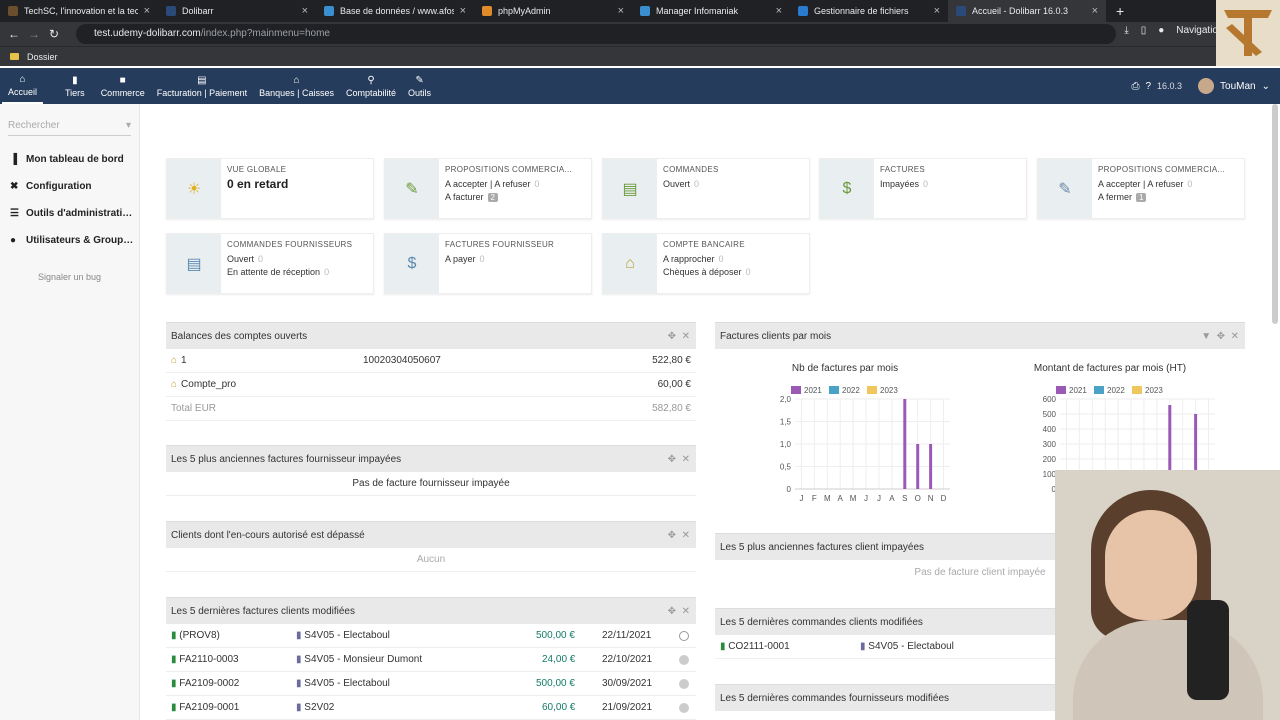  I want to click on overview-box: $ FACTURES Impayées 0, so click(923, 188).